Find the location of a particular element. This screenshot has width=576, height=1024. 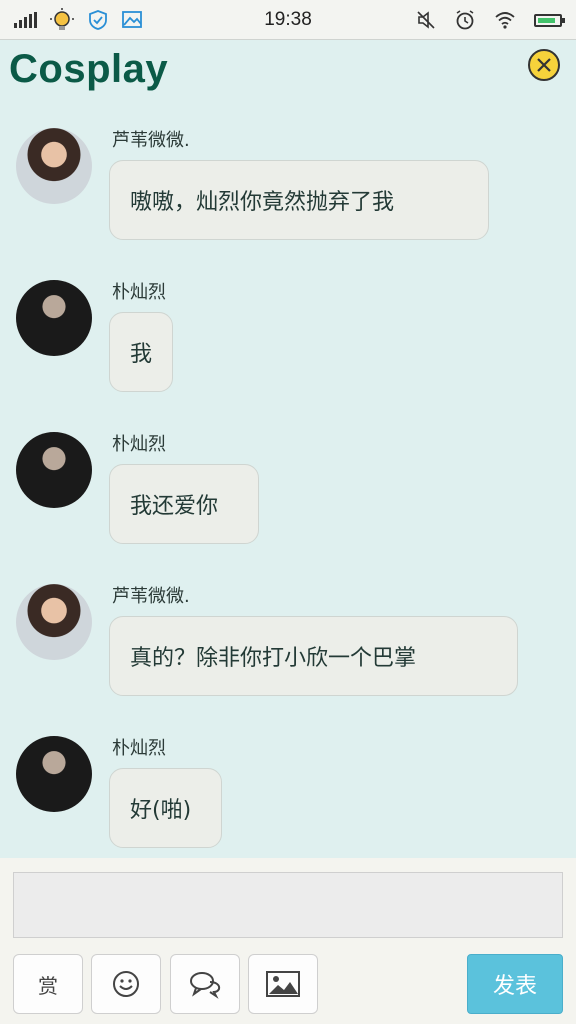

send-button: 发表 is located at coordinates (515, 984).